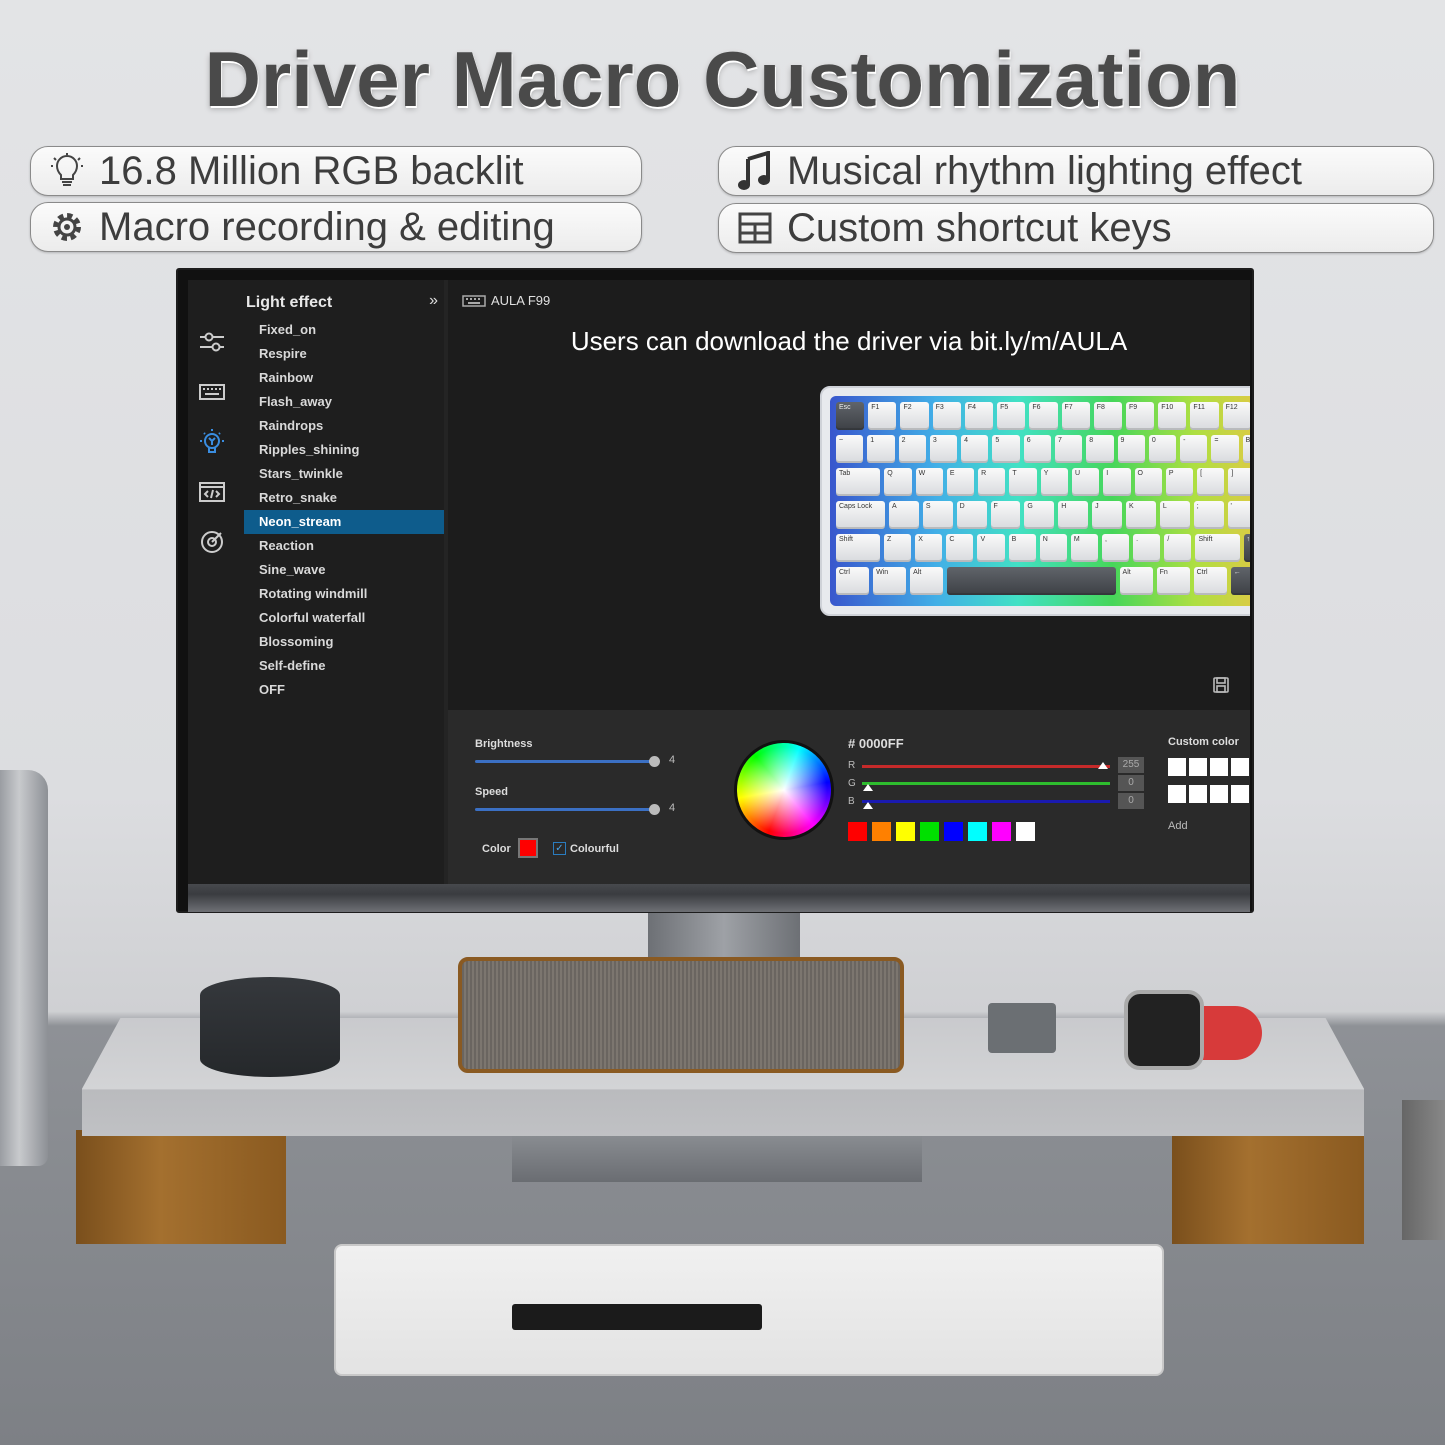  I want to click on key: I, so click(1117, 482).